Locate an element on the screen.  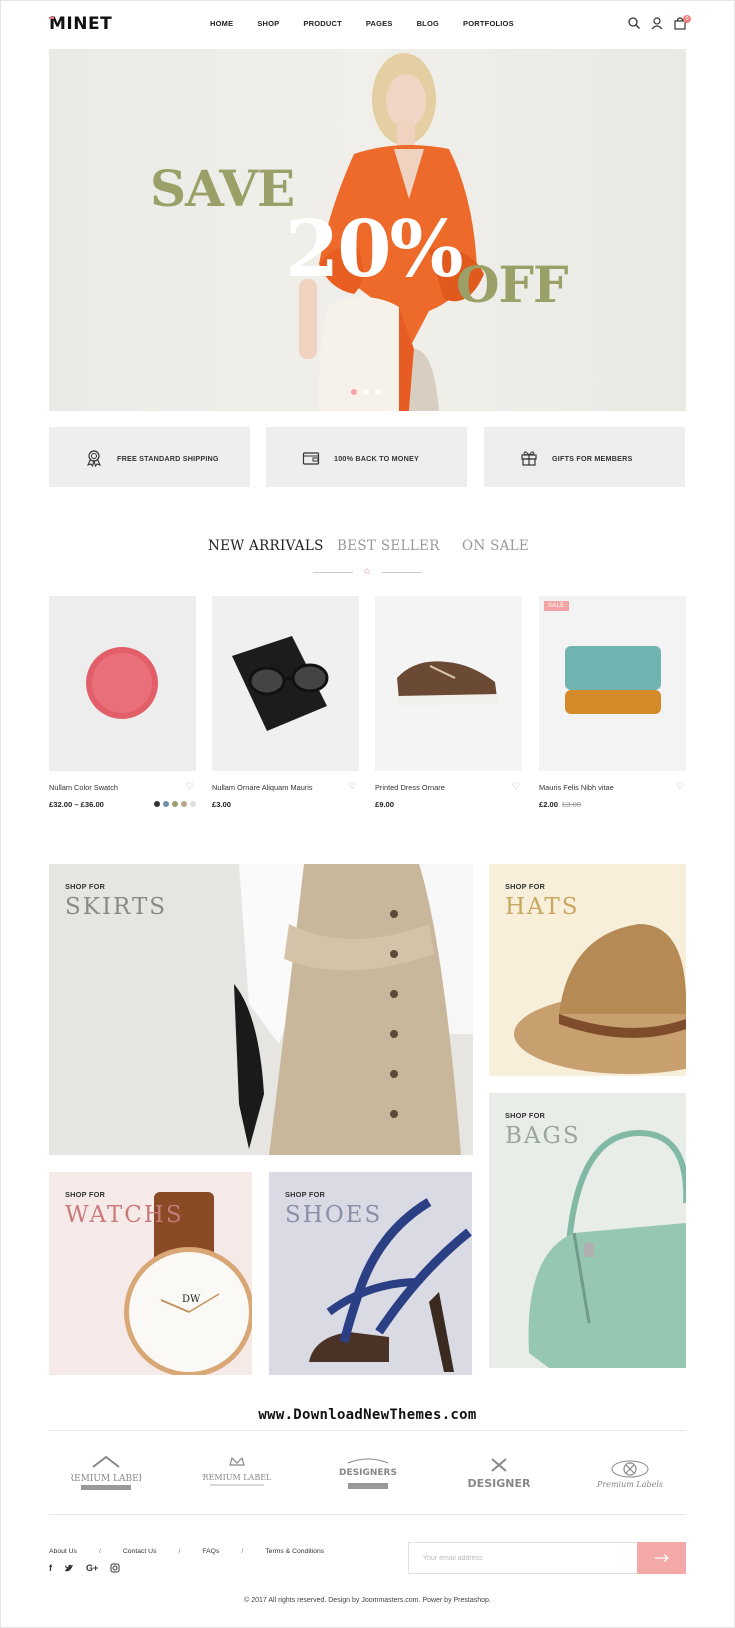
feature-gifts: GIFTS FOR MEMBERS is located at coordinates (584, 457).